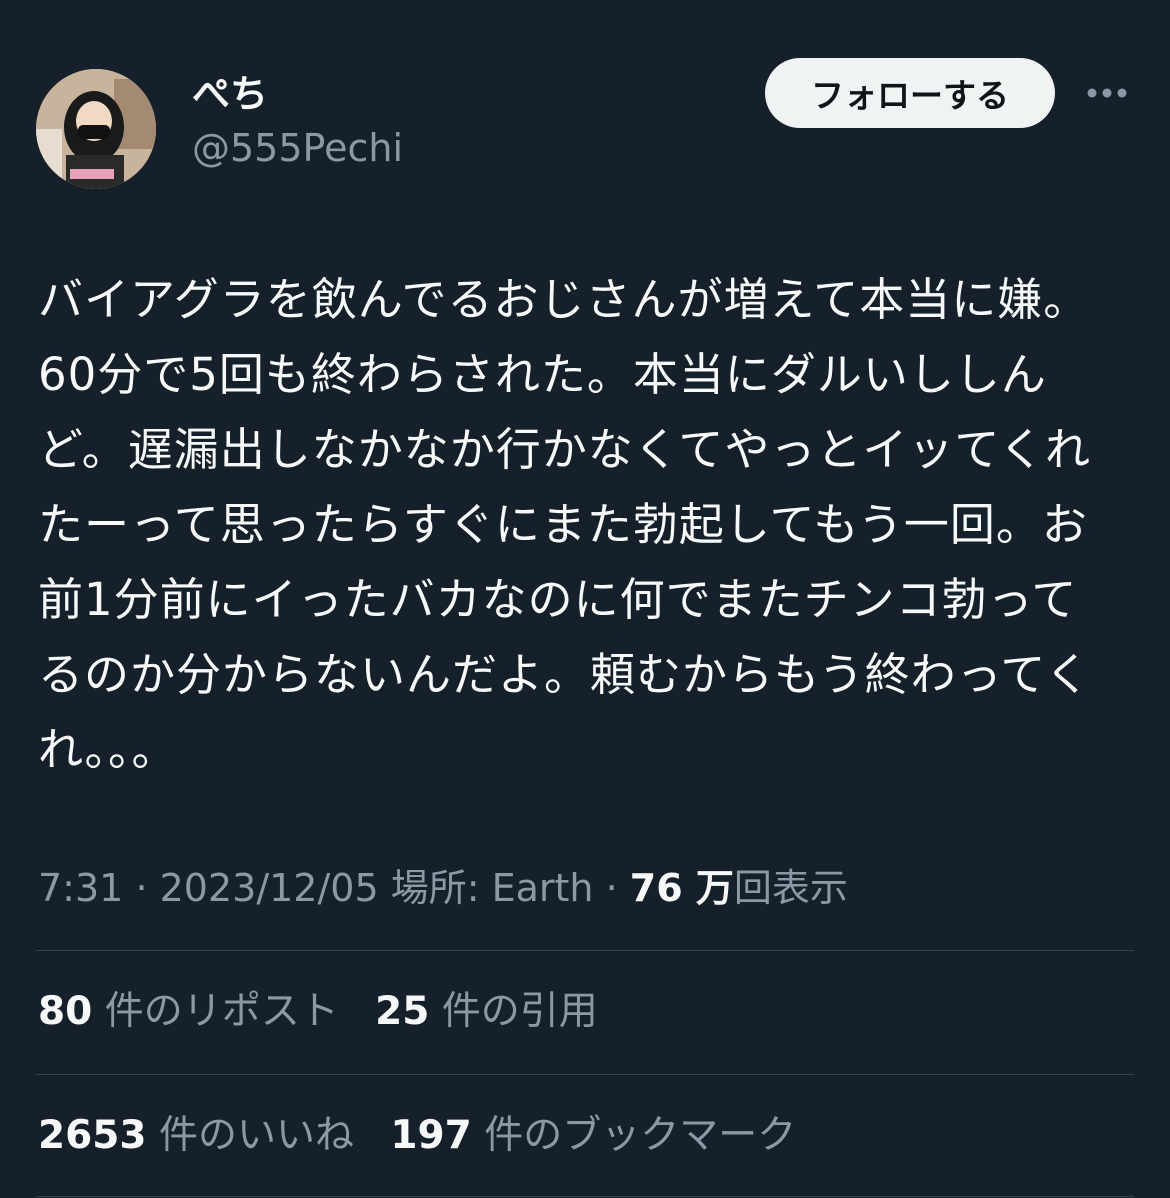 Image resolution: width=1170 pixels, height=1198 pixels. Describe the element at coordinates (492, 888) in the screenshot. I see `tweet-location: 場所: Earth` at that location.